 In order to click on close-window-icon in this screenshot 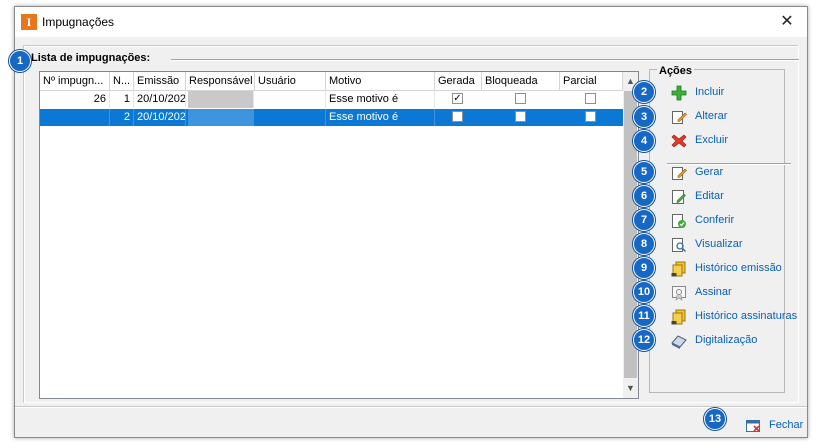, I will do `click(753, 426)`.